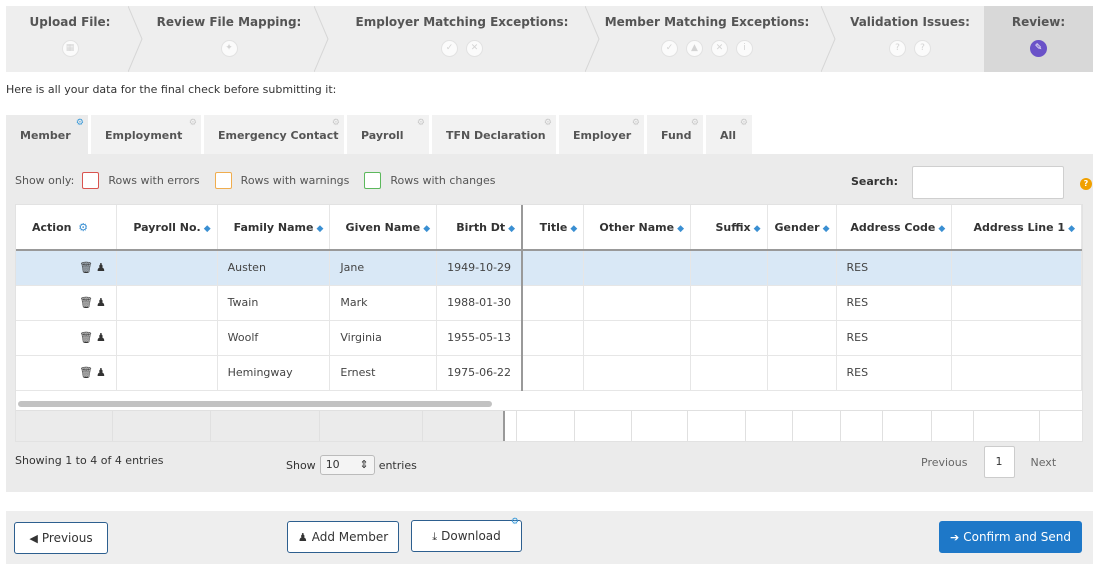  Describe the element at coordinates (146, 134) in the screenshot. I see `tab-employment: Employment ⚙` at that location.